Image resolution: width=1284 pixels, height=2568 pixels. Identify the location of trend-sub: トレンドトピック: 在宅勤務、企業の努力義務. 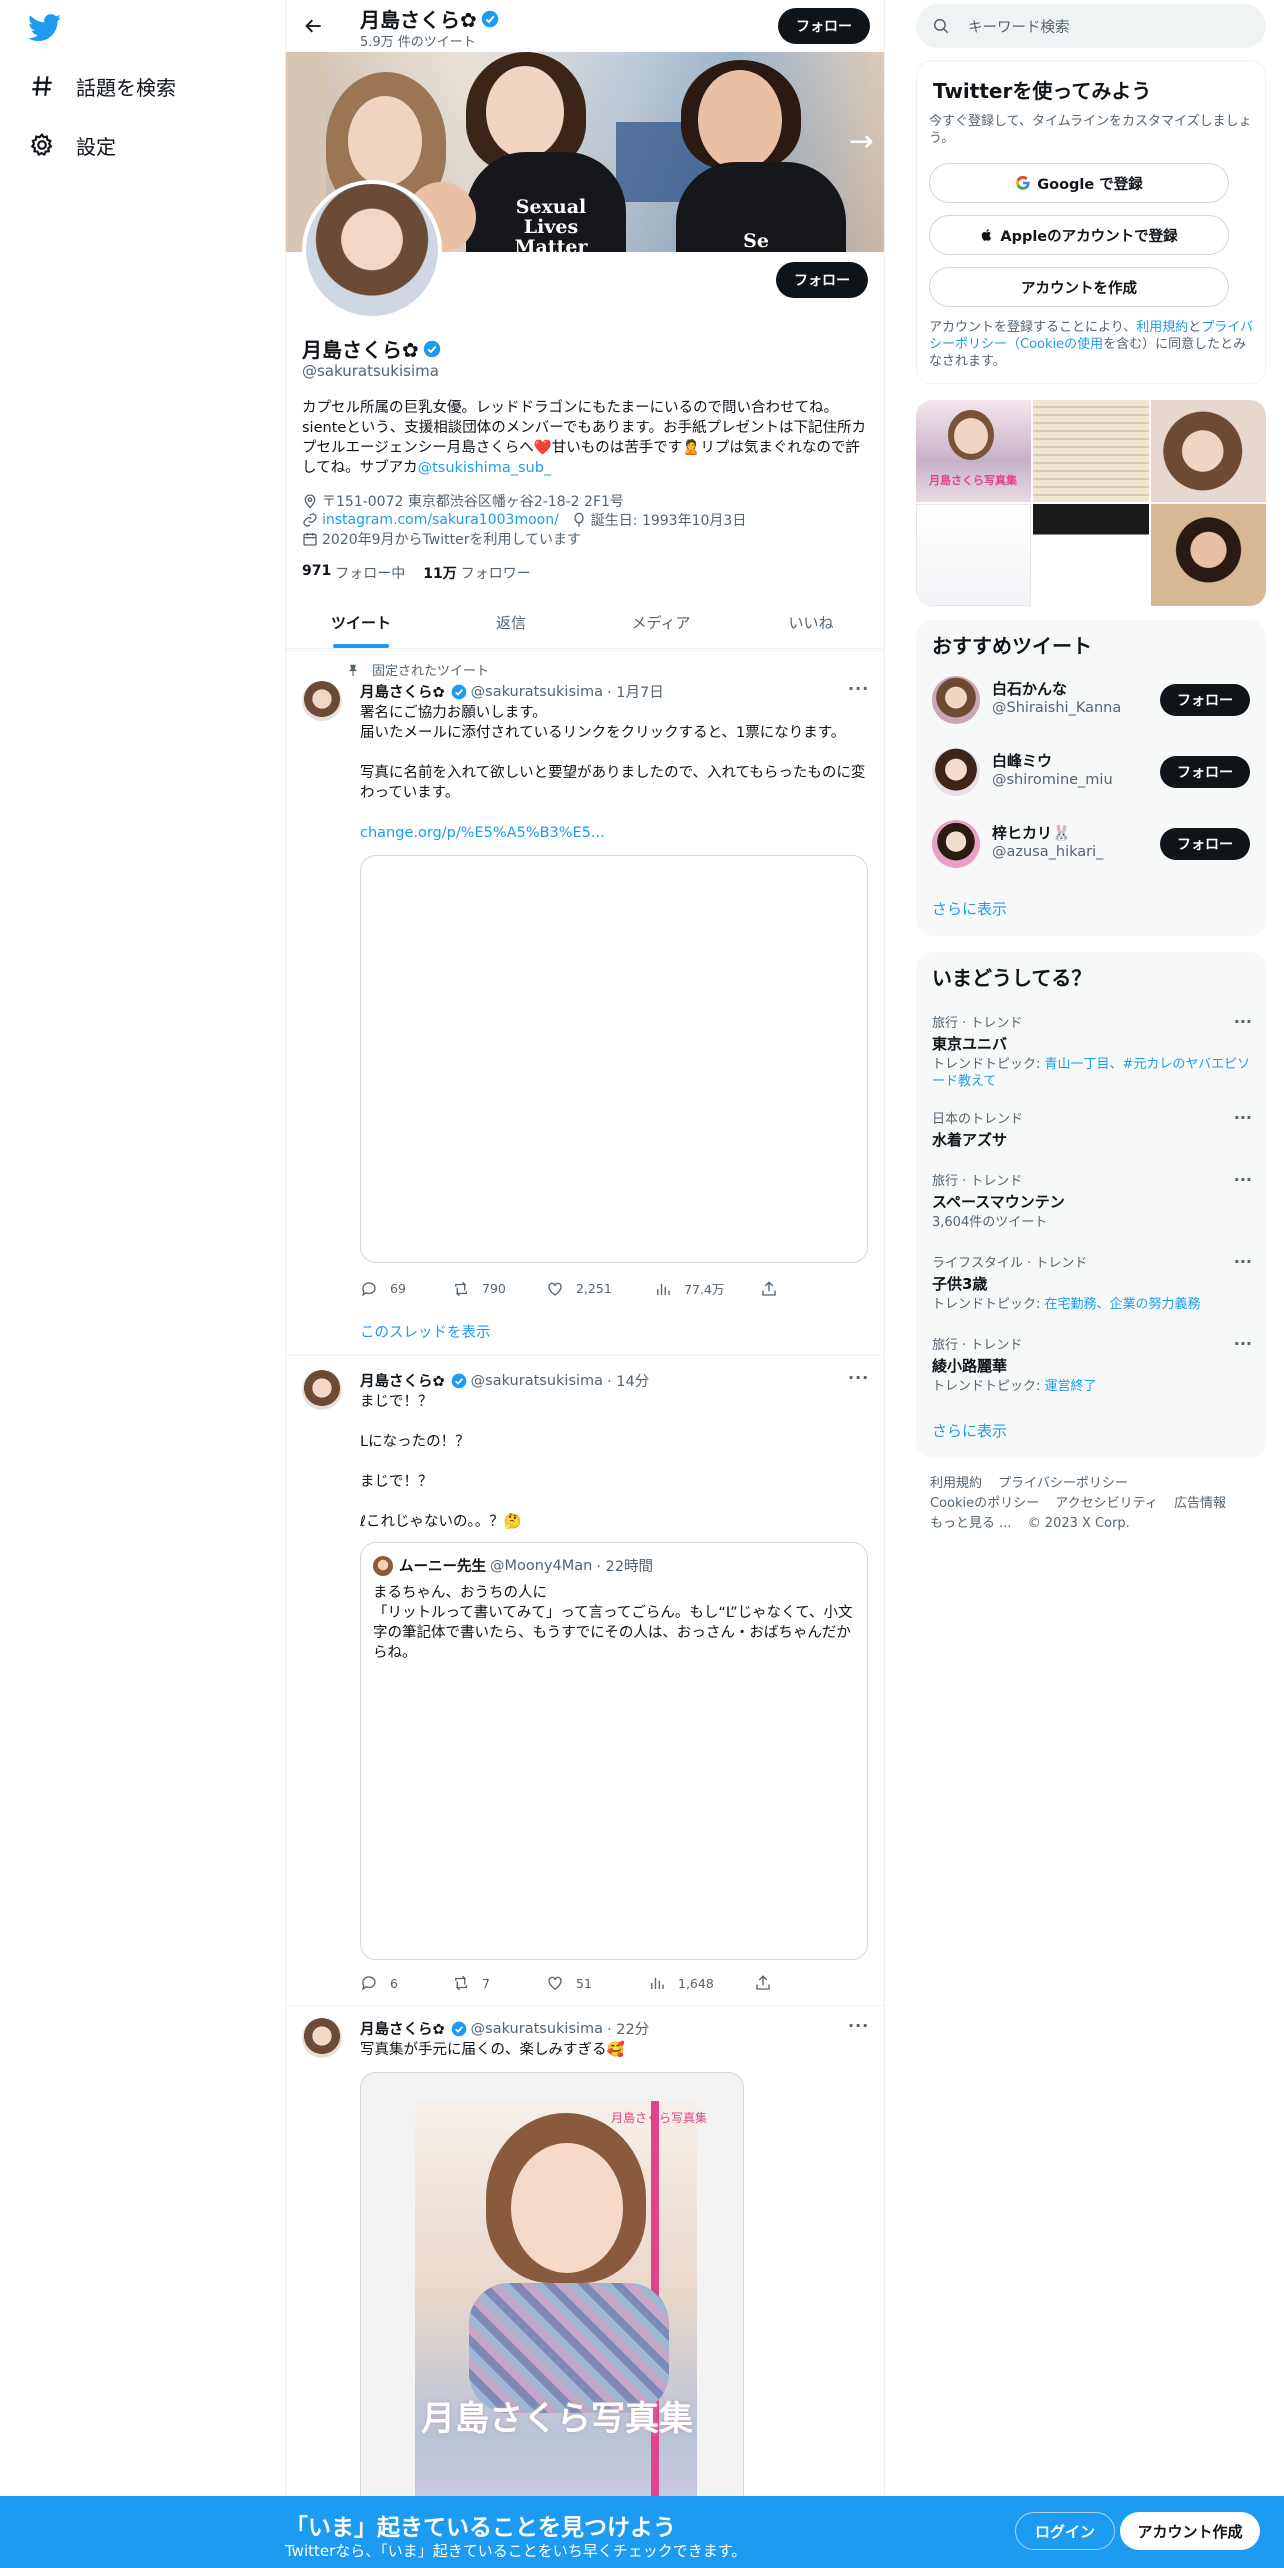
(1092, 1304).